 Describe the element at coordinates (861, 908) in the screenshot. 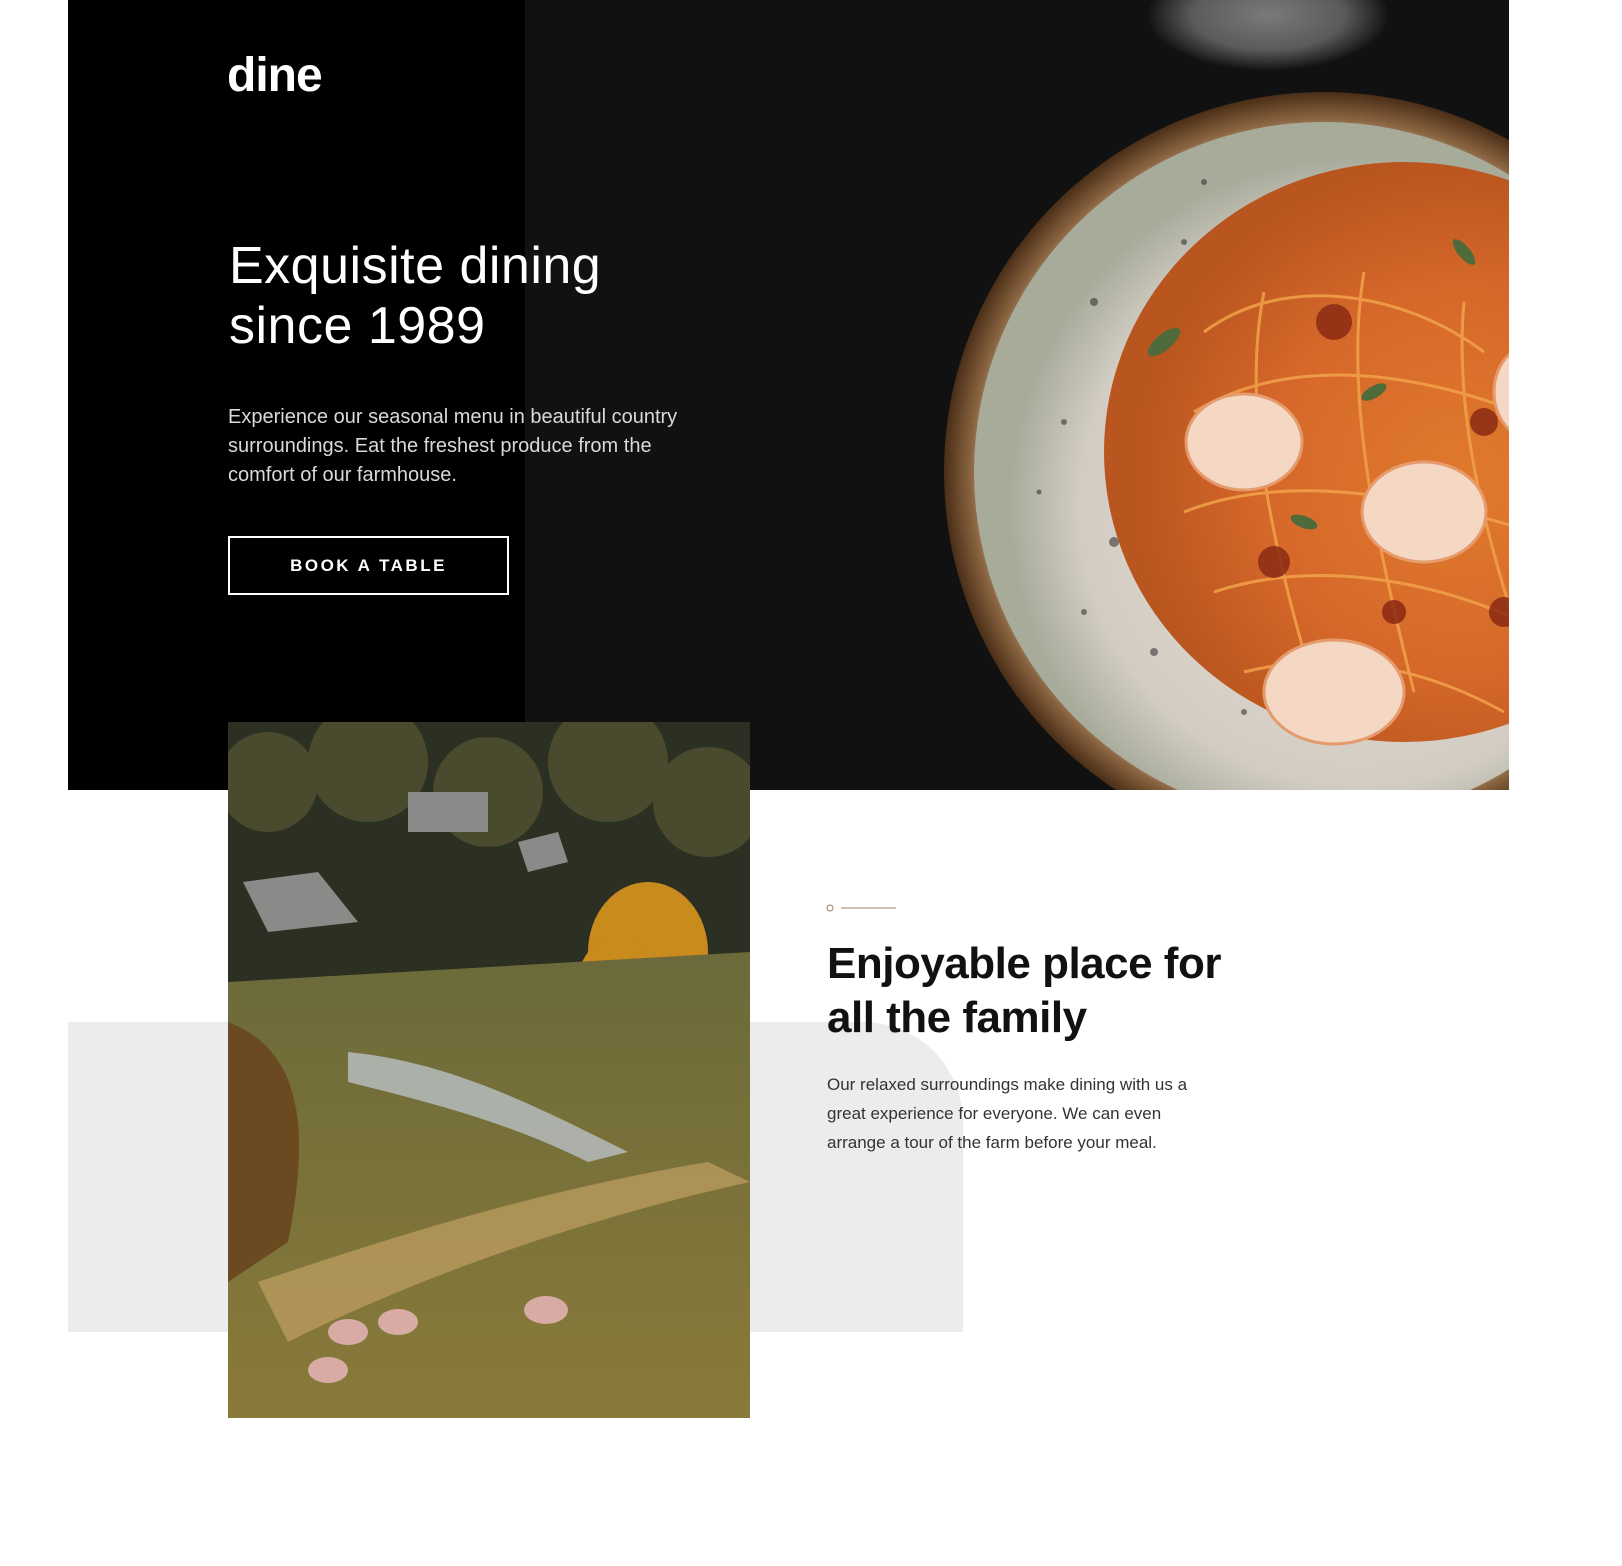

I see `pattern-divider-icon` at that location.